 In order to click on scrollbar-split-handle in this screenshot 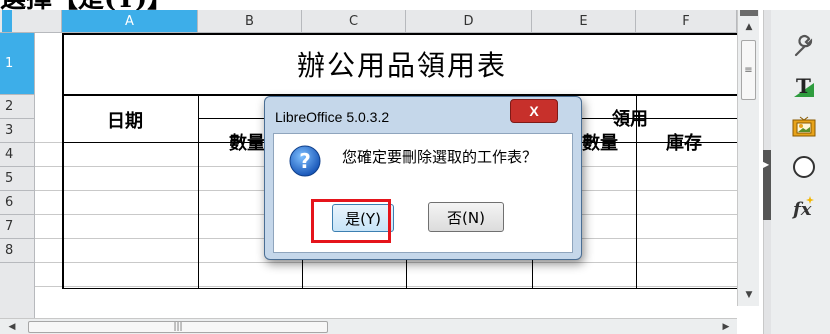, I will do `click(749, 13)`.